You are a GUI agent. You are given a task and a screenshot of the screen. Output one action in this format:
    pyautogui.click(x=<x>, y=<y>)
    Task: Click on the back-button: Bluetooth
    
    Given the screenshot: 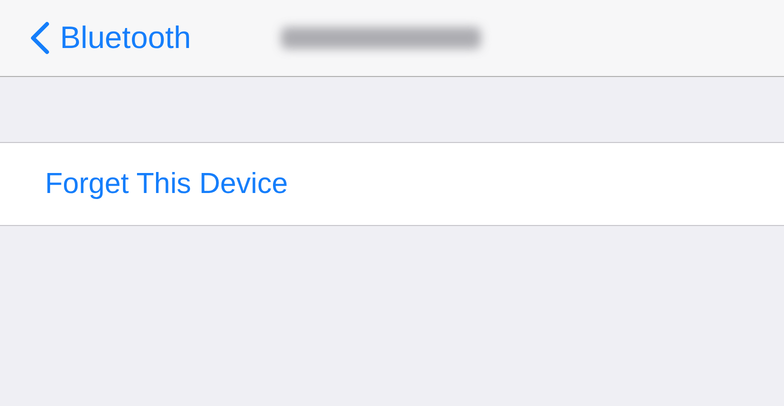 What is the action you would take?
    pyautogui.click(x=109, y=38)
    